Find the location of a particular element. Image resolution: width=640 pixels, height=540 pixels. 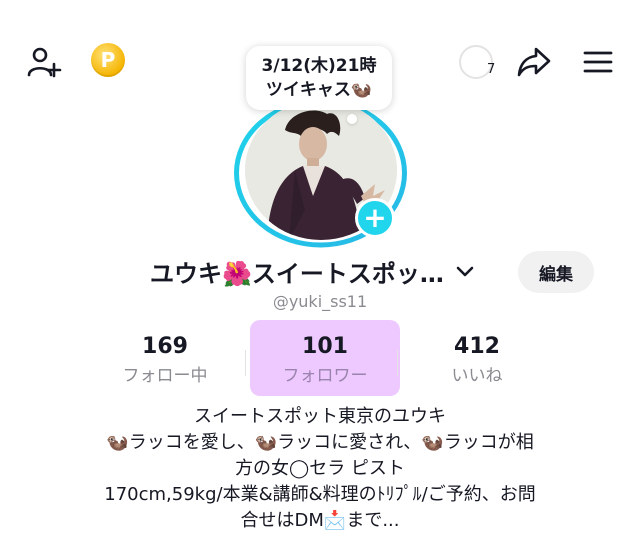

following-count: 169 is located at coordinates (165, 346).